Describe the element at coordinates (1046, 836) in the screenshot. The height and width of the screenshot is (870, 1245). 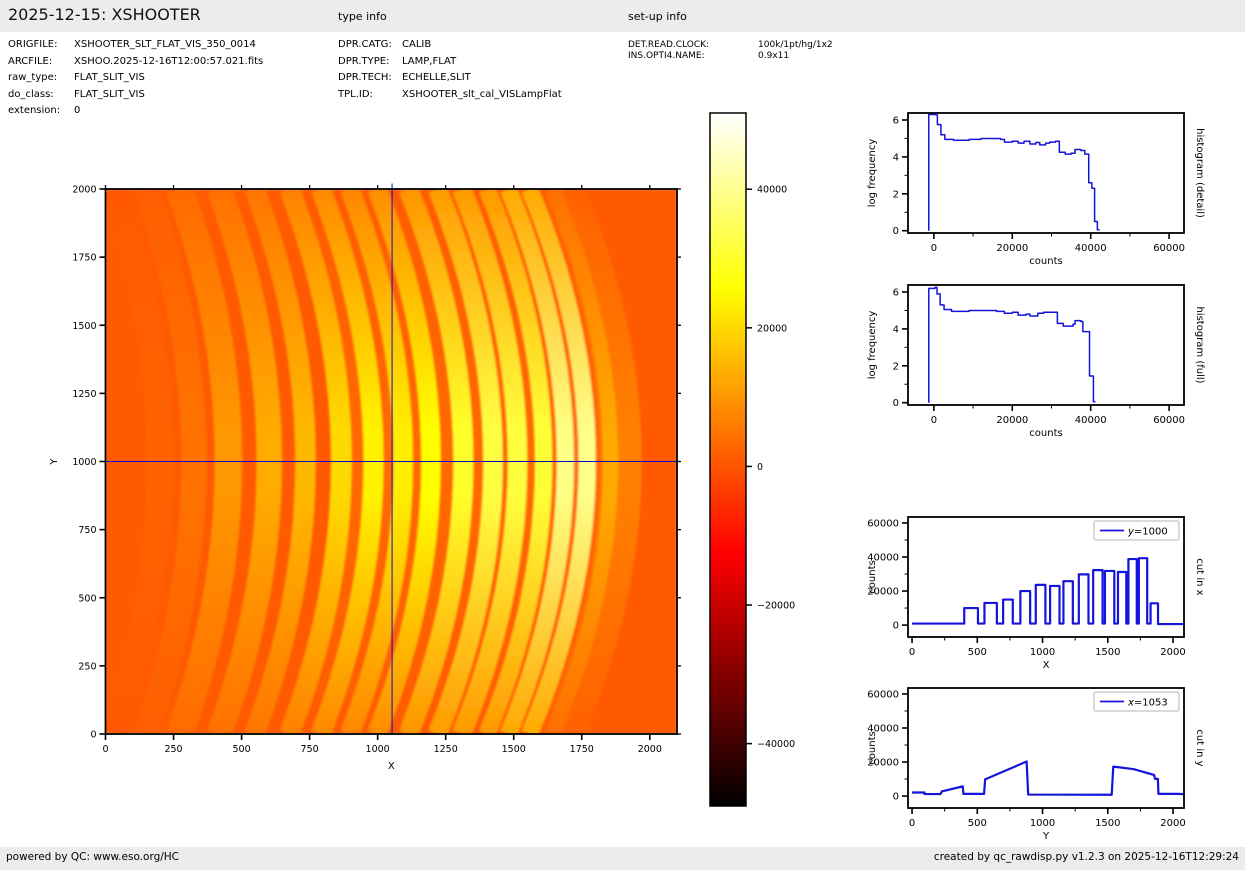
I see `x-axis-label: Y` at that location.